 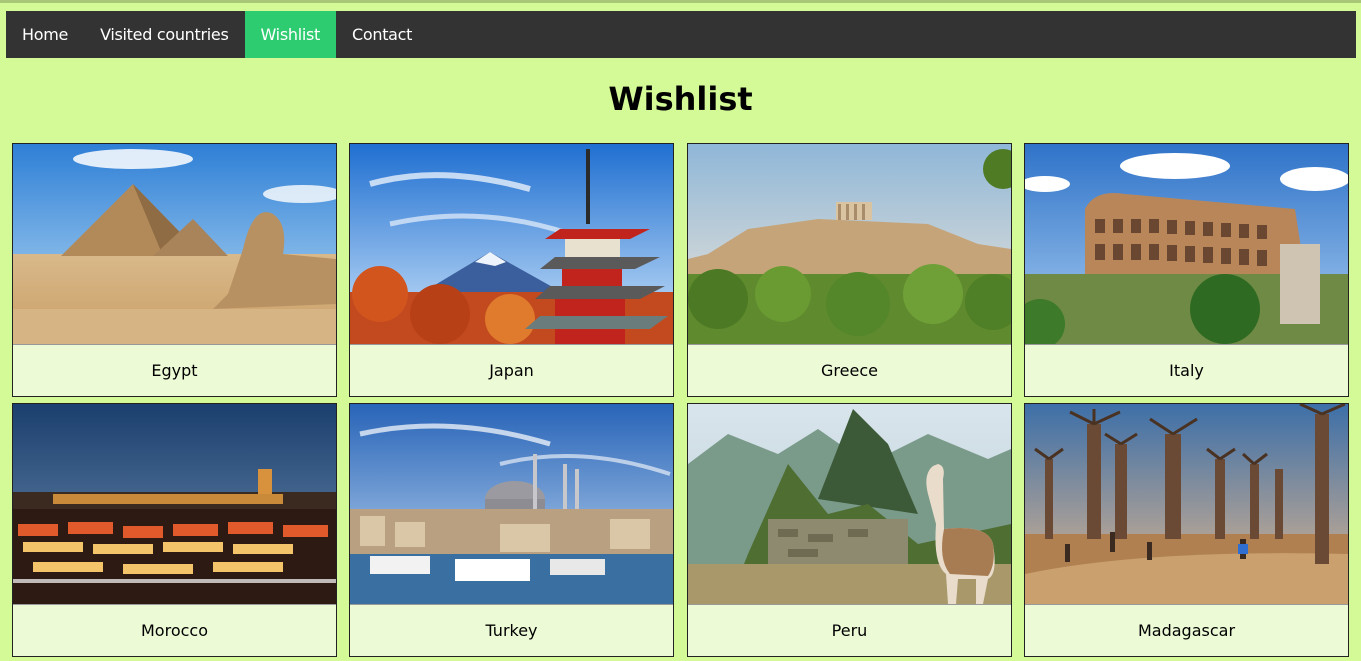 What do you see at coordinates (174, 370) in the screenshot?
I see `country-name: Egypt` at bounding box center [174, 370].